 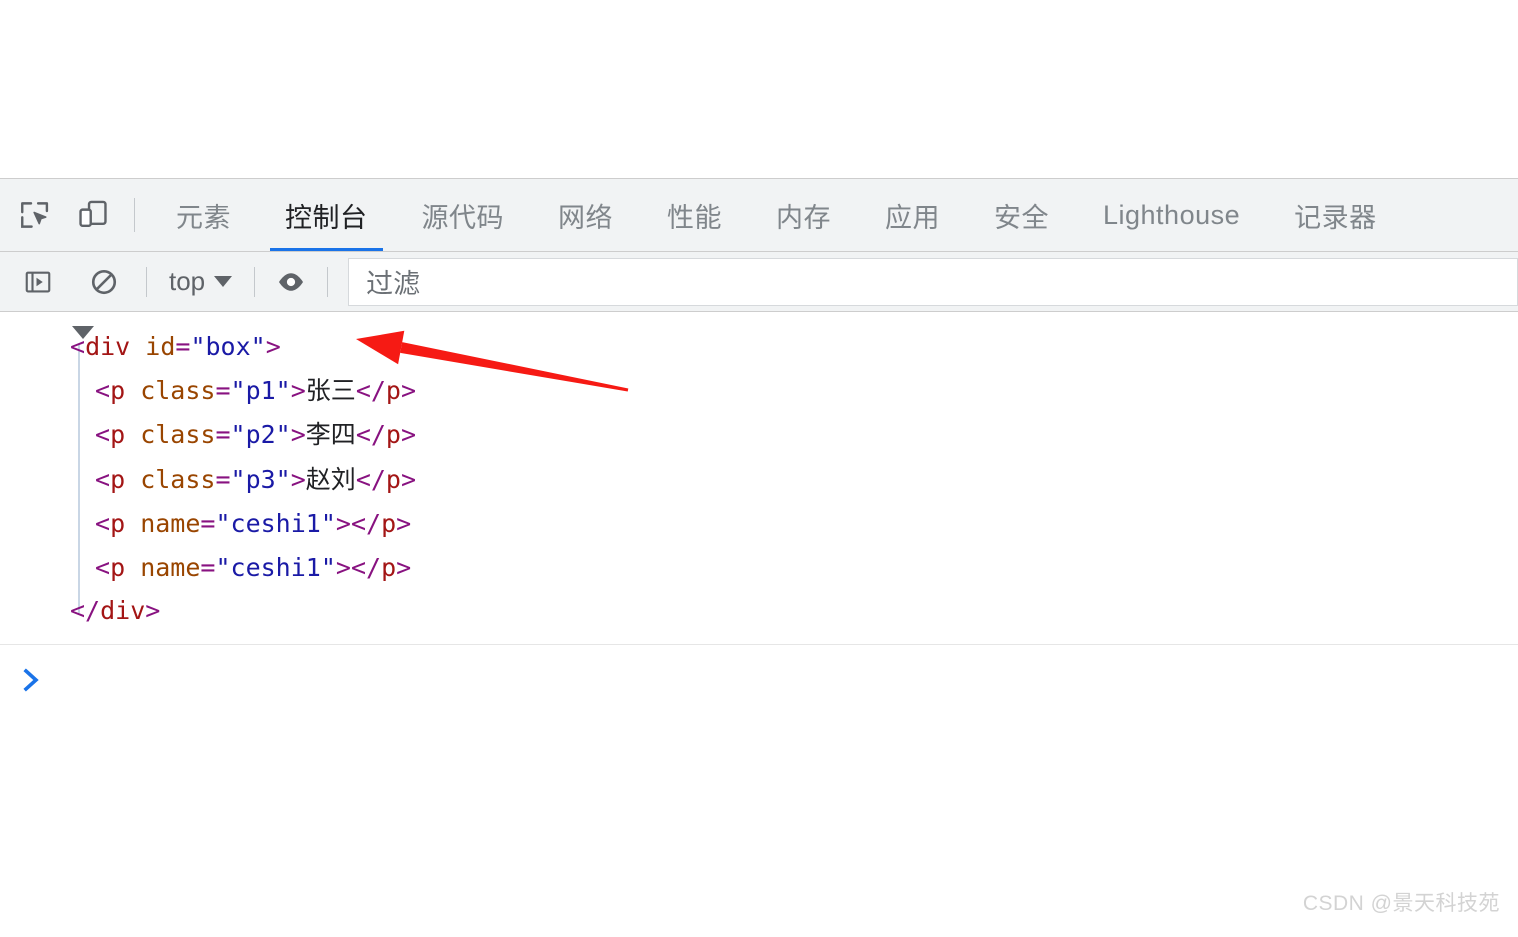 What do you see at coordinates (393, 284) in the screenshot?
I see `filter-placeholder: 过滤` at bounding box center [393, 284].